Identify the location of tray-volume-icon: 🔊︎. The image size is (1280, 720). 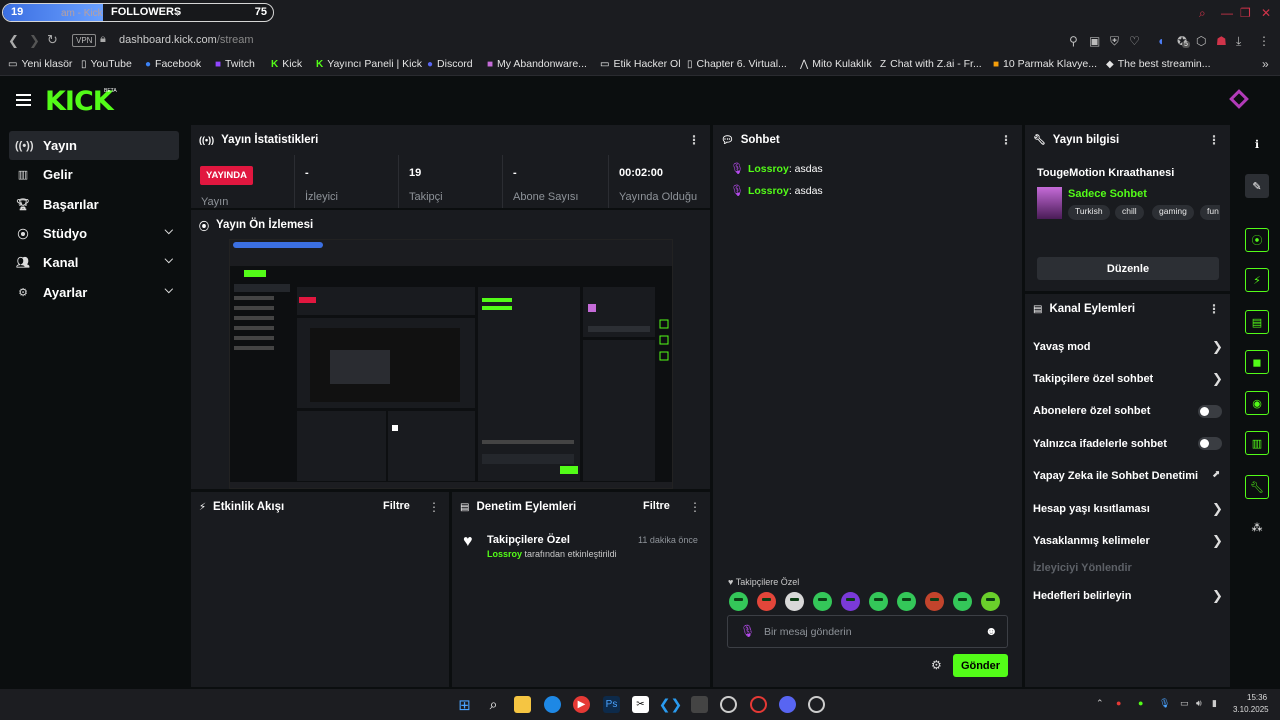
(1199, 703).